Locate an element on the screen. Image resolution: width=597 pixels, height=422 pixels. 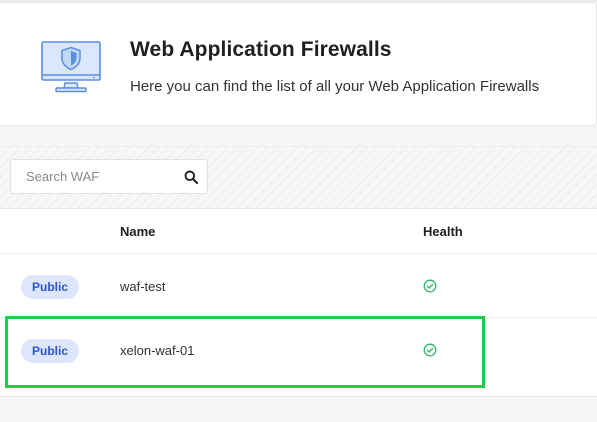
search-icon is located at coordinates (191, 177).